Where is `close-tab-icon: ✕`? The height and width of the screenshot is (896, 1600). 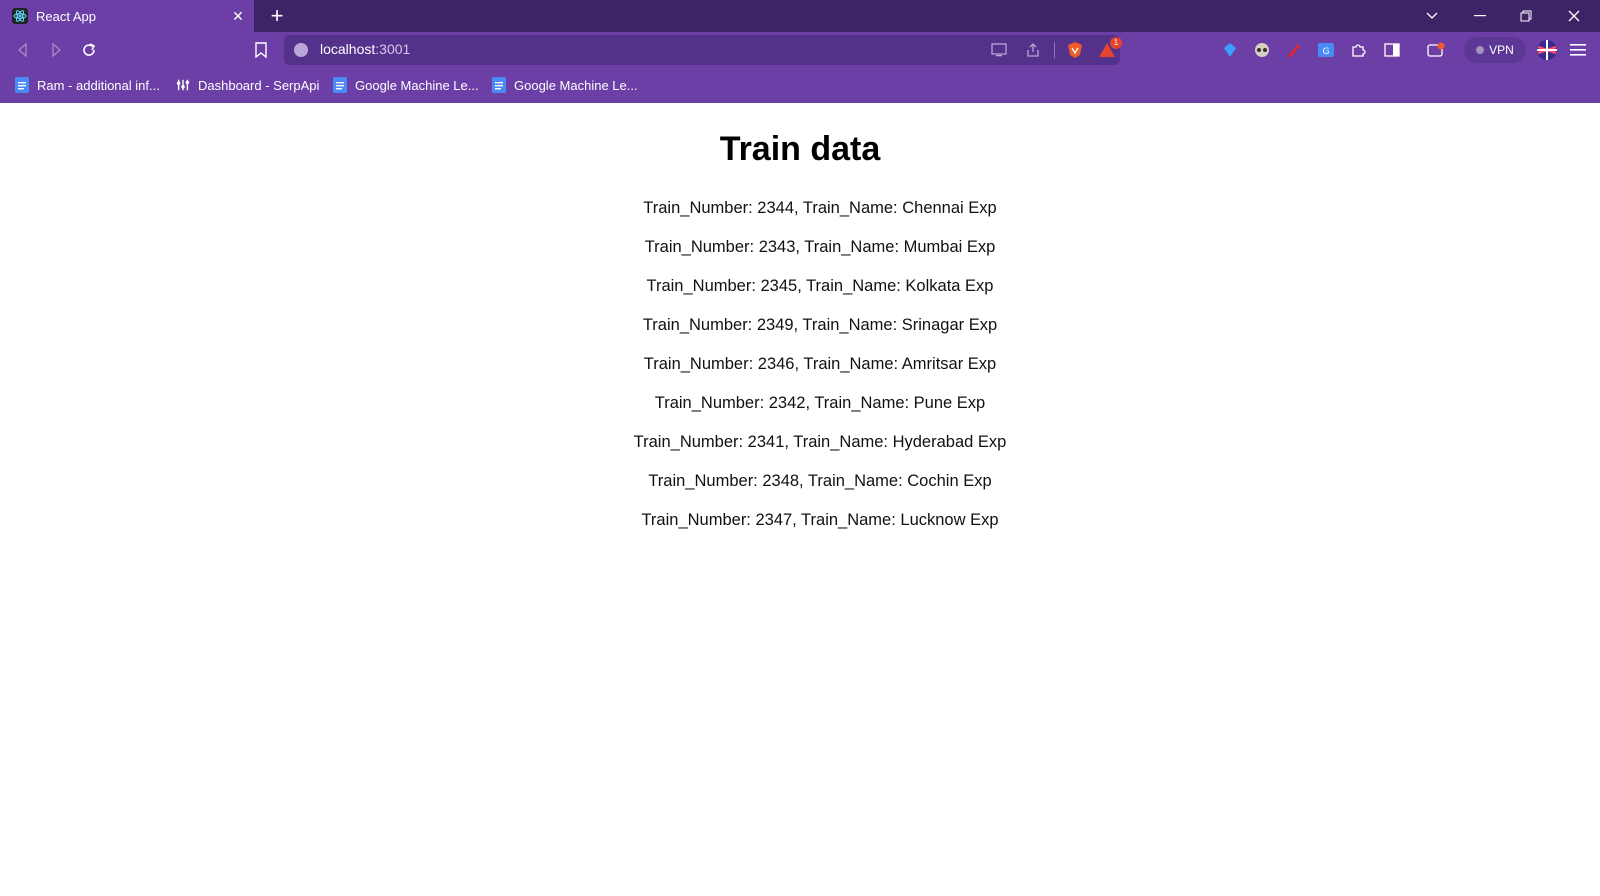
close-tab-icon: ✕ is located at coordinates (238, 16).